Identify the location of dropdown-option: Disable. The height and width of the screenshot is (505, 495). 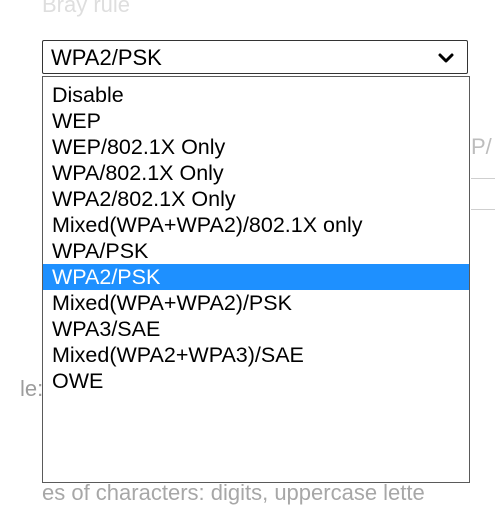
(256, 95).